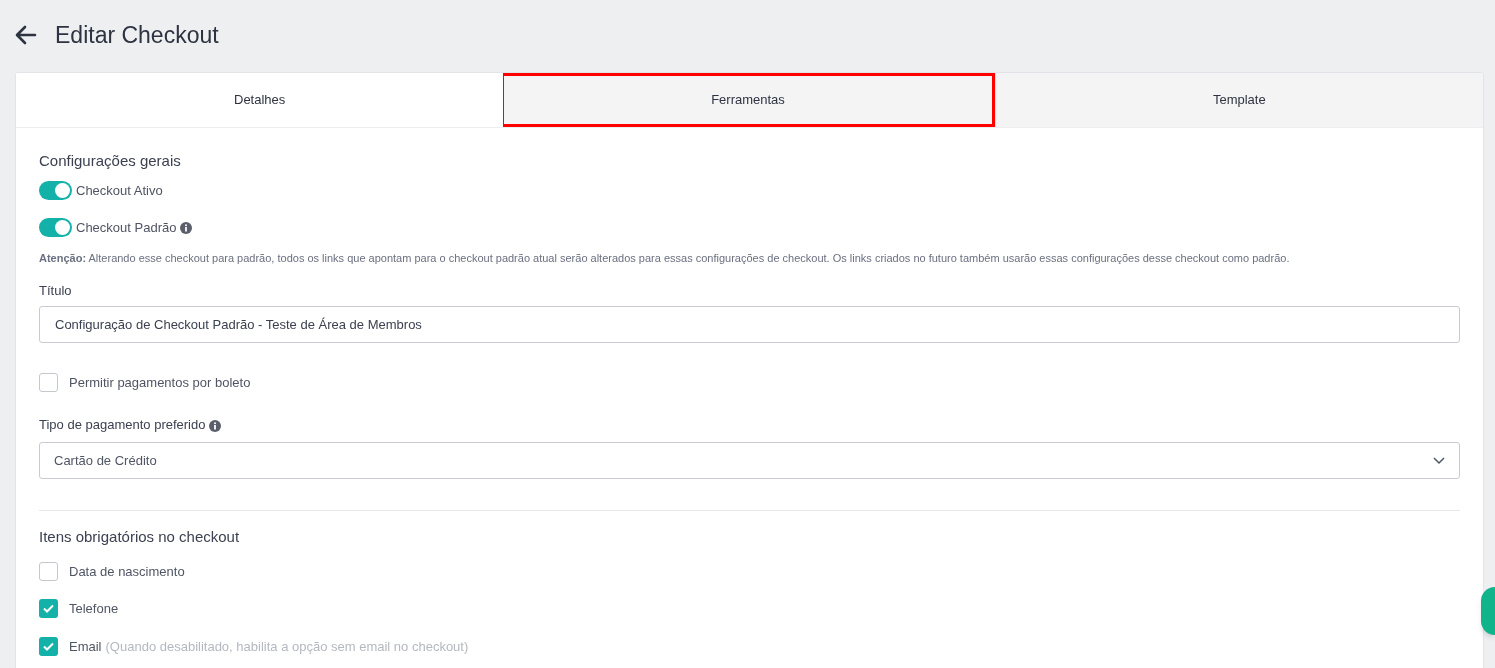 The image size is (1495, 668). I want to click on tab: Template, so click(1238, 100).